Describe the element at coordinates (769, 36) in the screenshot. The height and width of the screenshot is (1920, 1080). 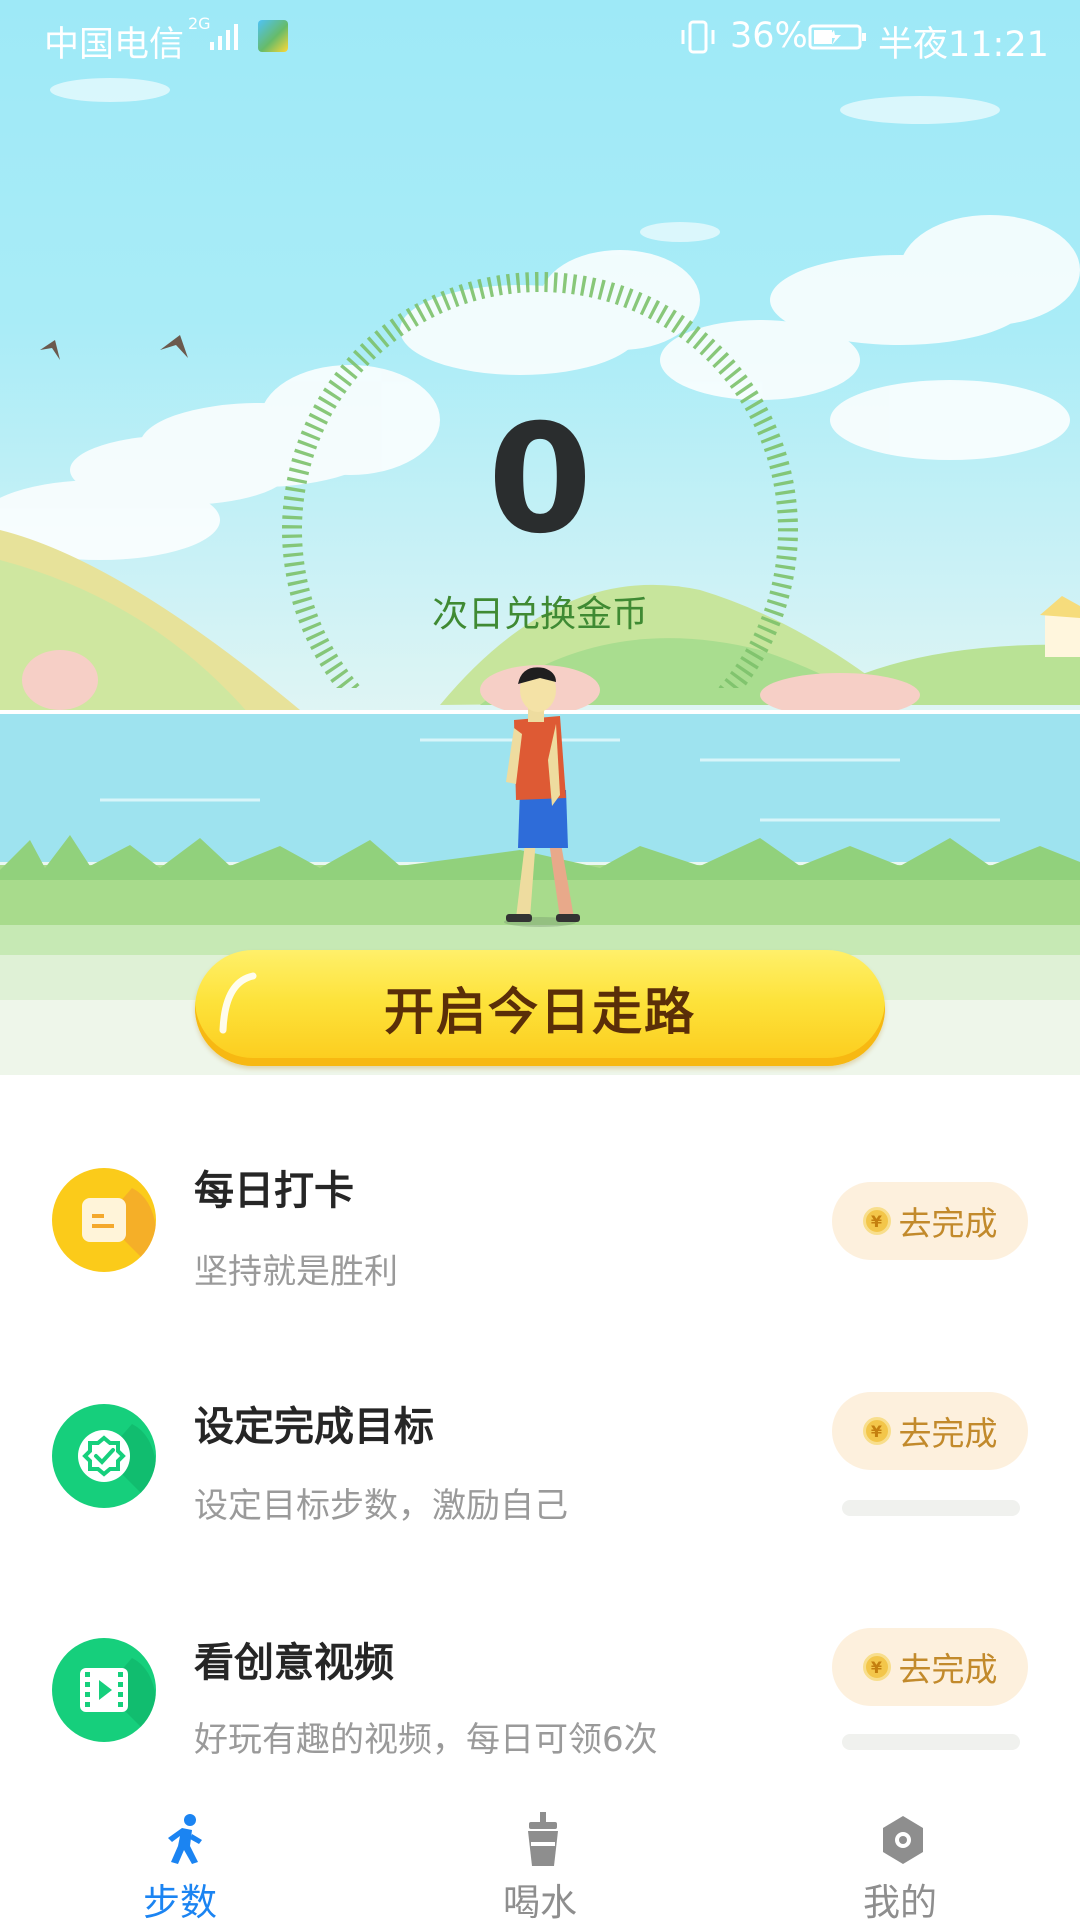
I see `battery-percent: 36%` at that location.